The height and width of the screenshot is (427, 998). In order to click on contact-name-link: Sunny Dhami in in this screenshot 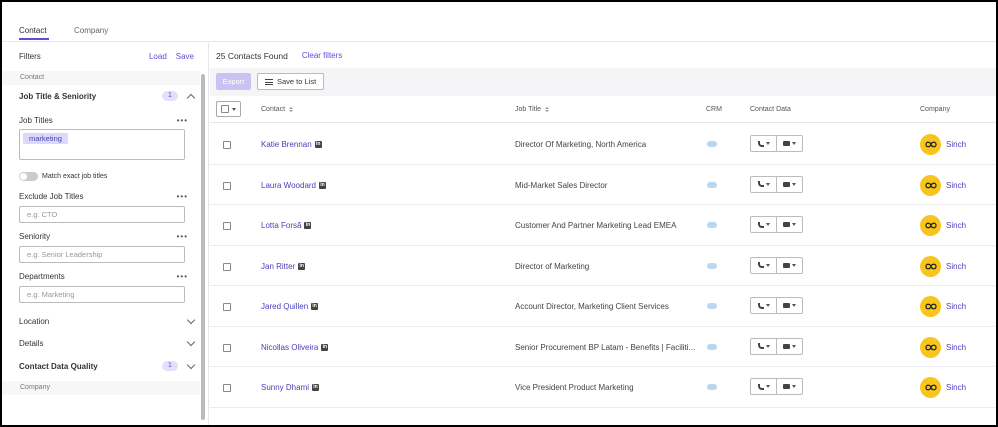, I will do `click(290, 387)`.